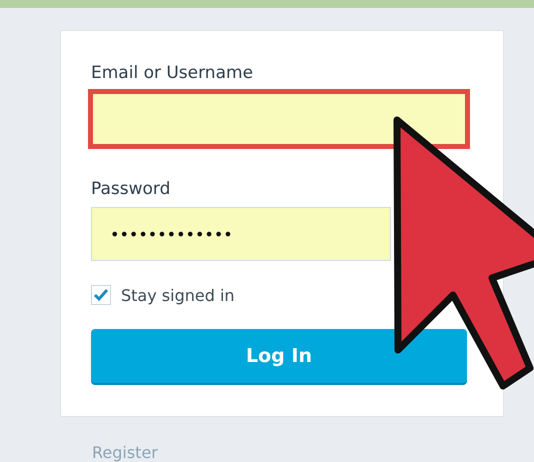  Describe the element at coordinates (241, 234) in the screenshot. I see `password-field: •••••••••••••` at that location.